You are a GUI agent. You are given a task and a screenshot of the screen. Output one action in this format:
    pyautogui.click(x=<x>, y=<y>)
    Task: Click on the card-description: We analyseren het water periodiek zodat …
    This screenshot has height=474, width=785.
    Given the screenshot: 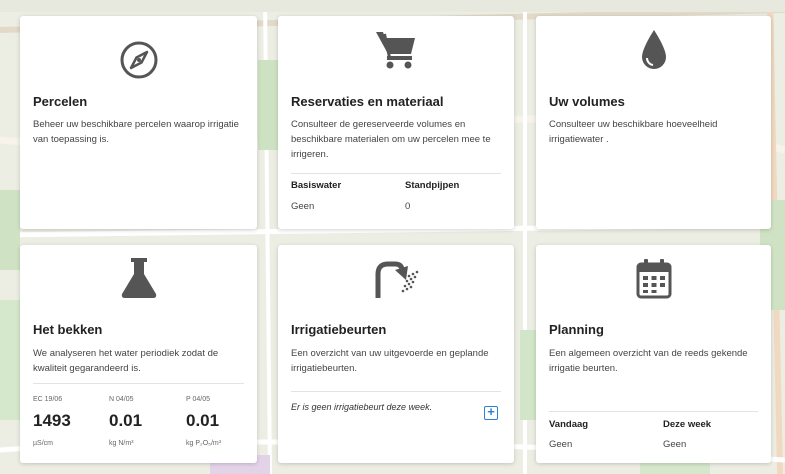 What is the action you would take?
    pyautogui.click(x=126, y=361)
    